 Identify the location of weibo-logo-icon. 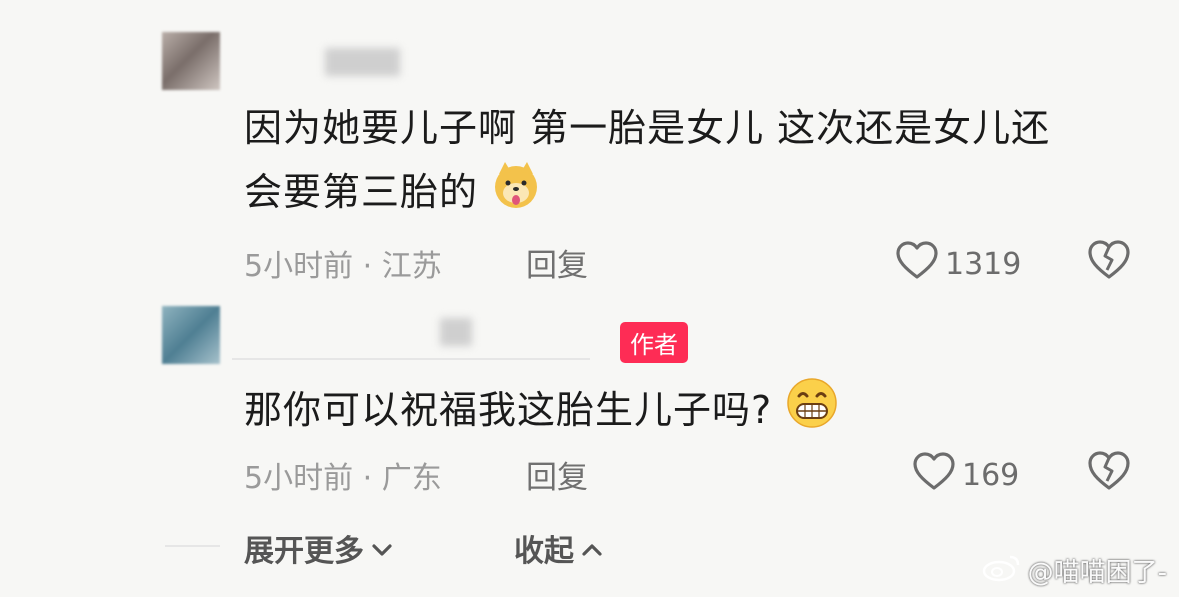
(1002, 570).